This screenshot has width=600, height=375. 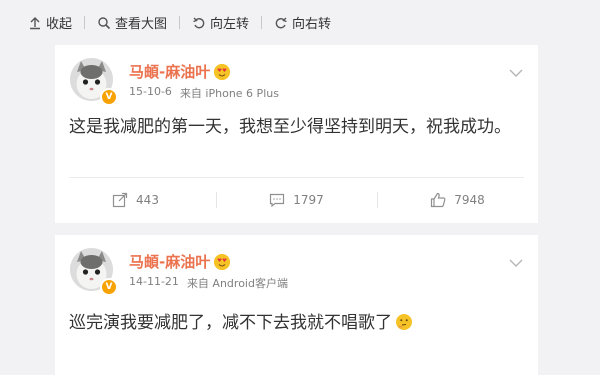 I want to click on repost-icon, so click(x=120, y=200).